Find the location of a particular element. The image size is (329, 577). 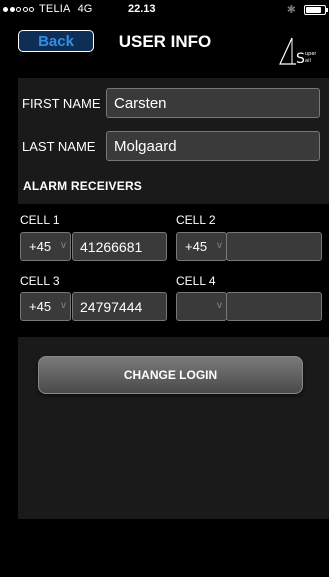

status-right: ✱ is located at coordinates (307, 9).